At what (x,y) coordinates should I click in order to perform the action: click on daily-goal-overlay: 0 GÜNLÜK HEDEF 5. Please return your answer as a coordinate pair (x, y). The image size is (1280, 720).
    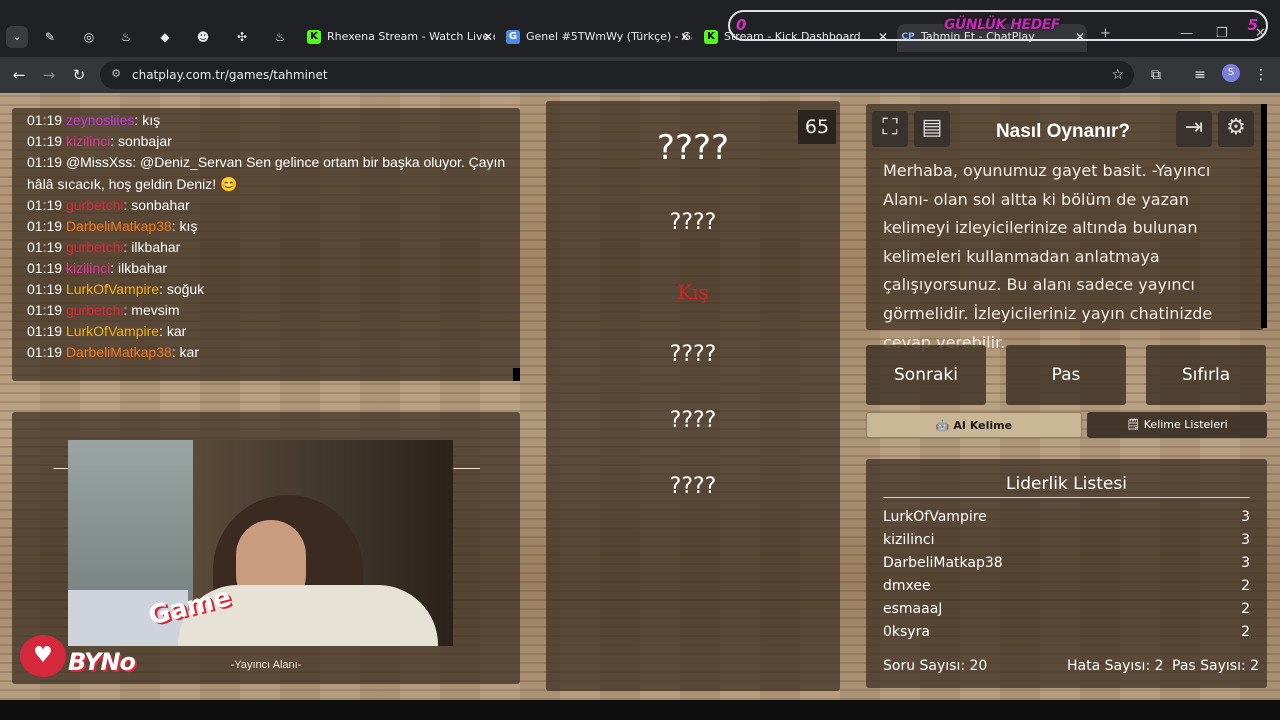
    Looking at the image, I should click on (998, 25).